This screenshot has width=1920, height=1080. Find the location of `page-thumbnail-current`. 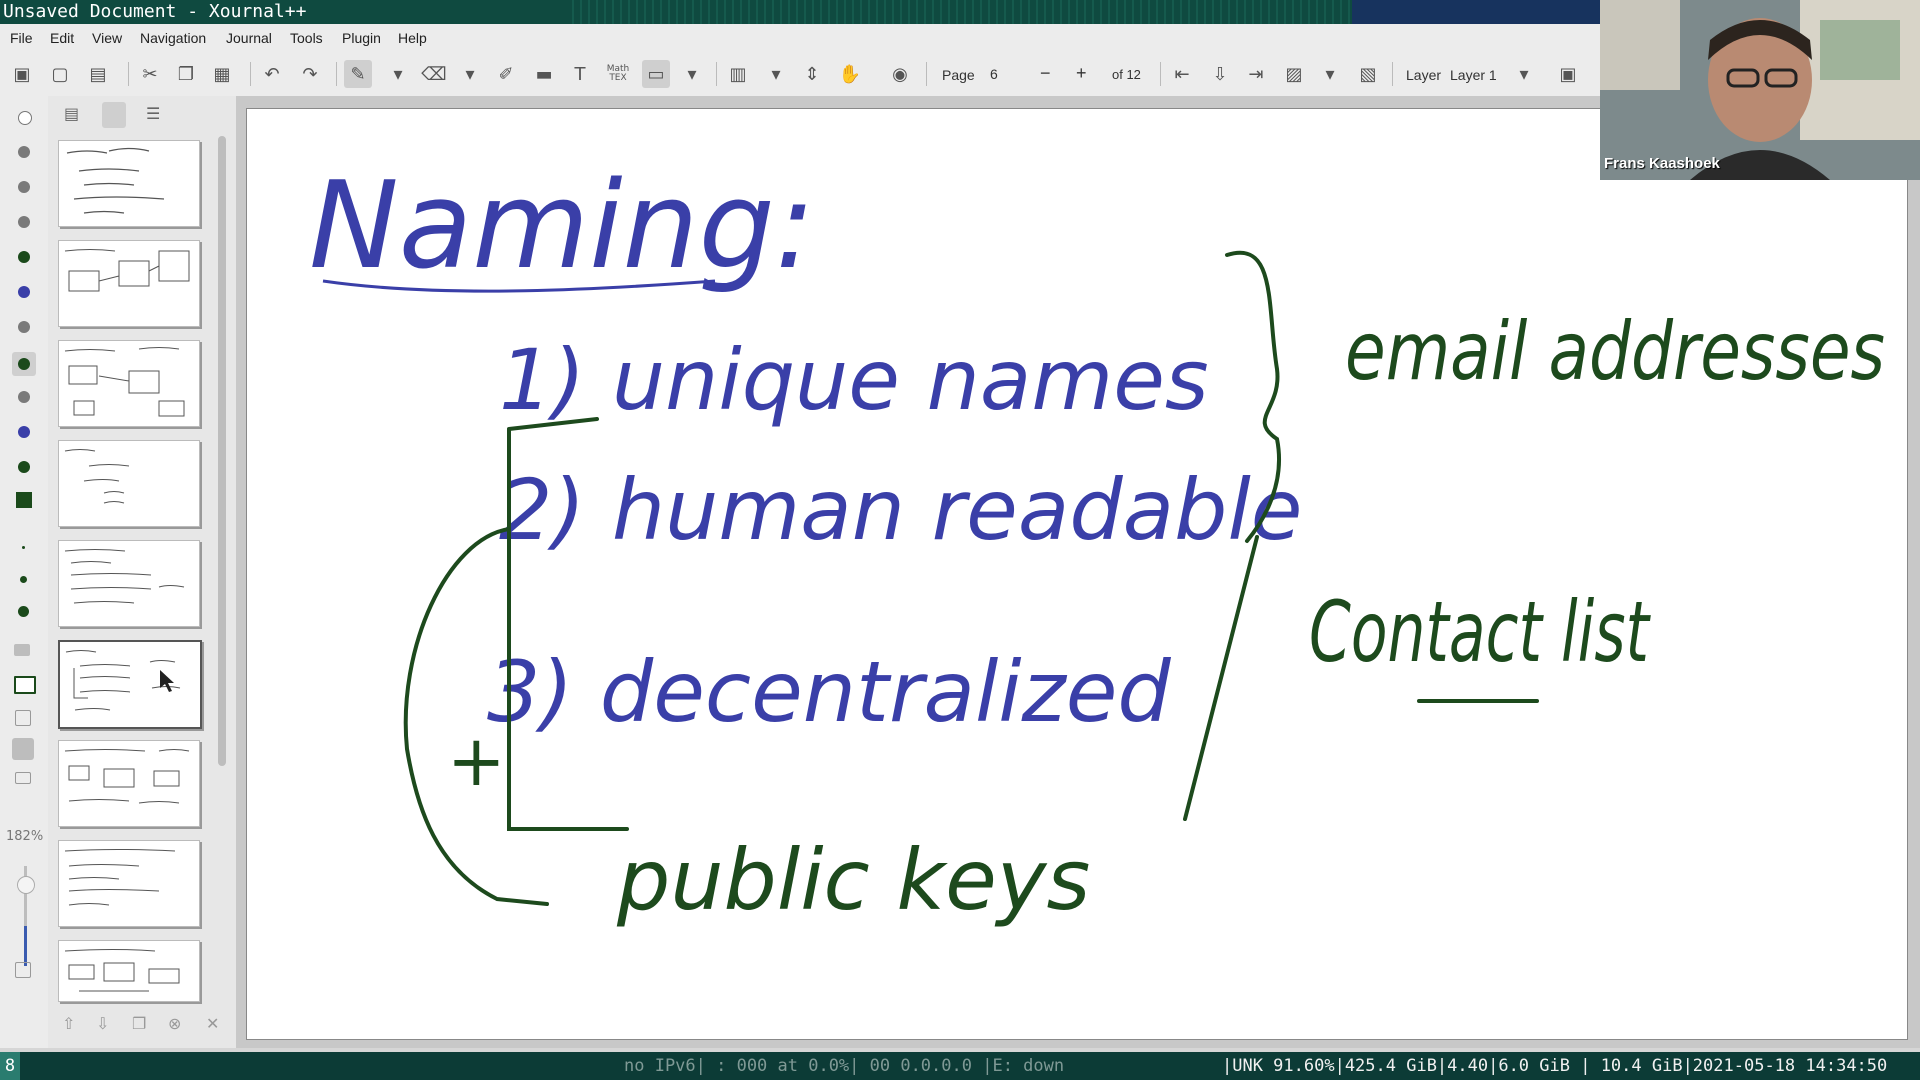

page-thumbnail-current is located at coordinates (130, 684).